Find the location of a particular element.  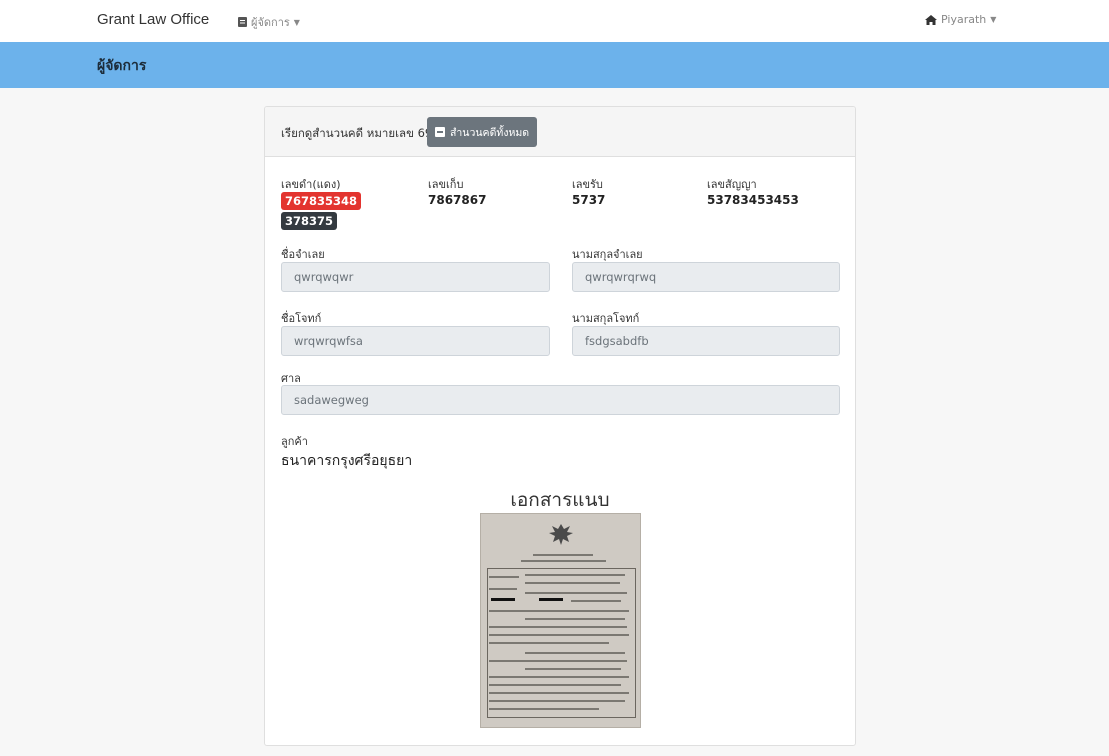

brand-link: Grant Law Office is located at coordinates (153, 19).